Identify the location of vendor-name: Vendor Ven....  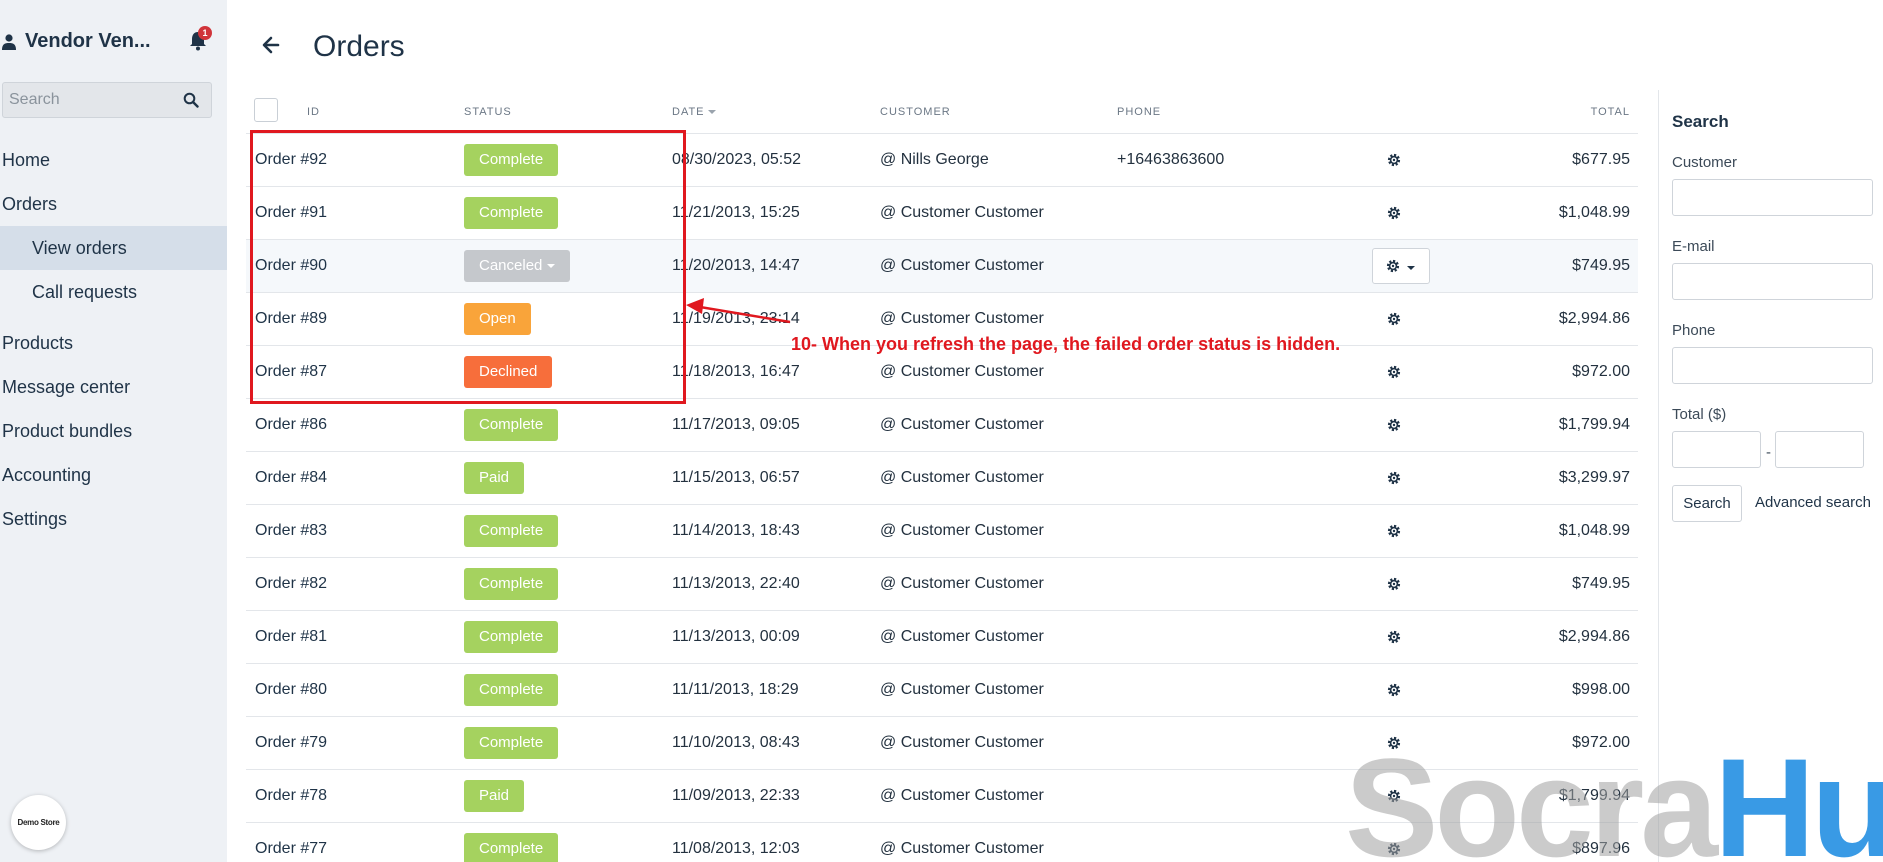
(88, 41).